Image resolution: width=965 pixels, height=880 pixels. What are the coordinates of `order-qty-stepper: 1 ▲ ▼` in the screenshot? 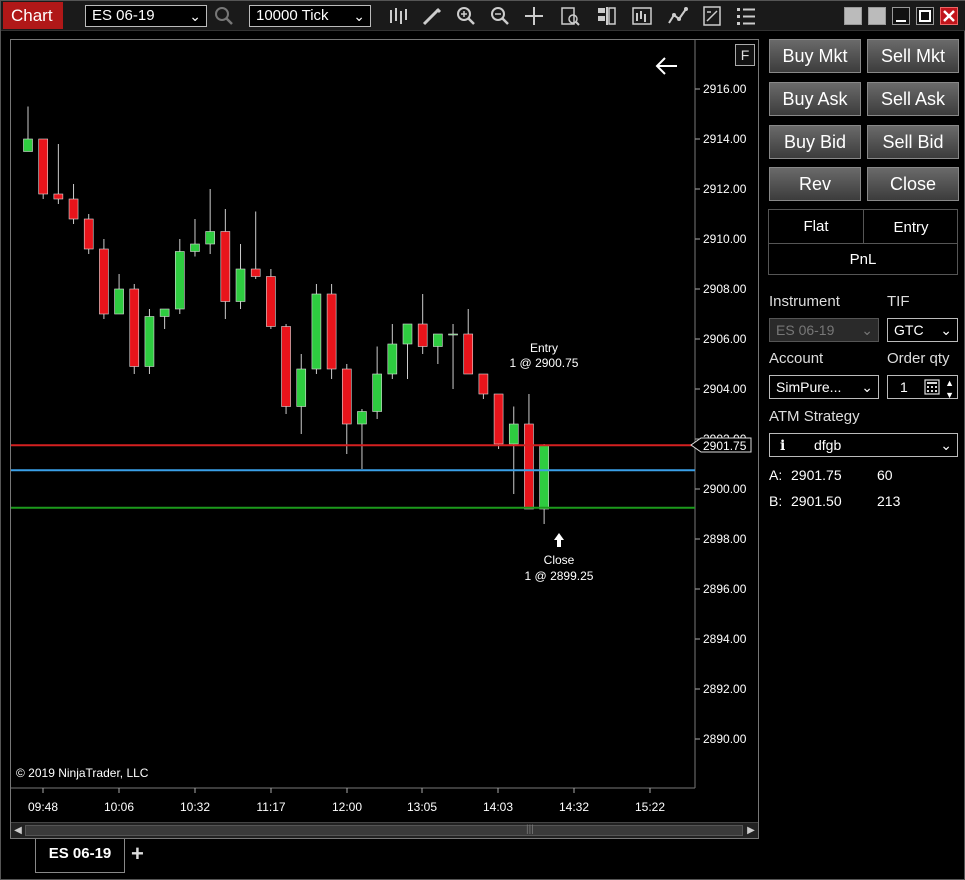 It's located at (922, 387).